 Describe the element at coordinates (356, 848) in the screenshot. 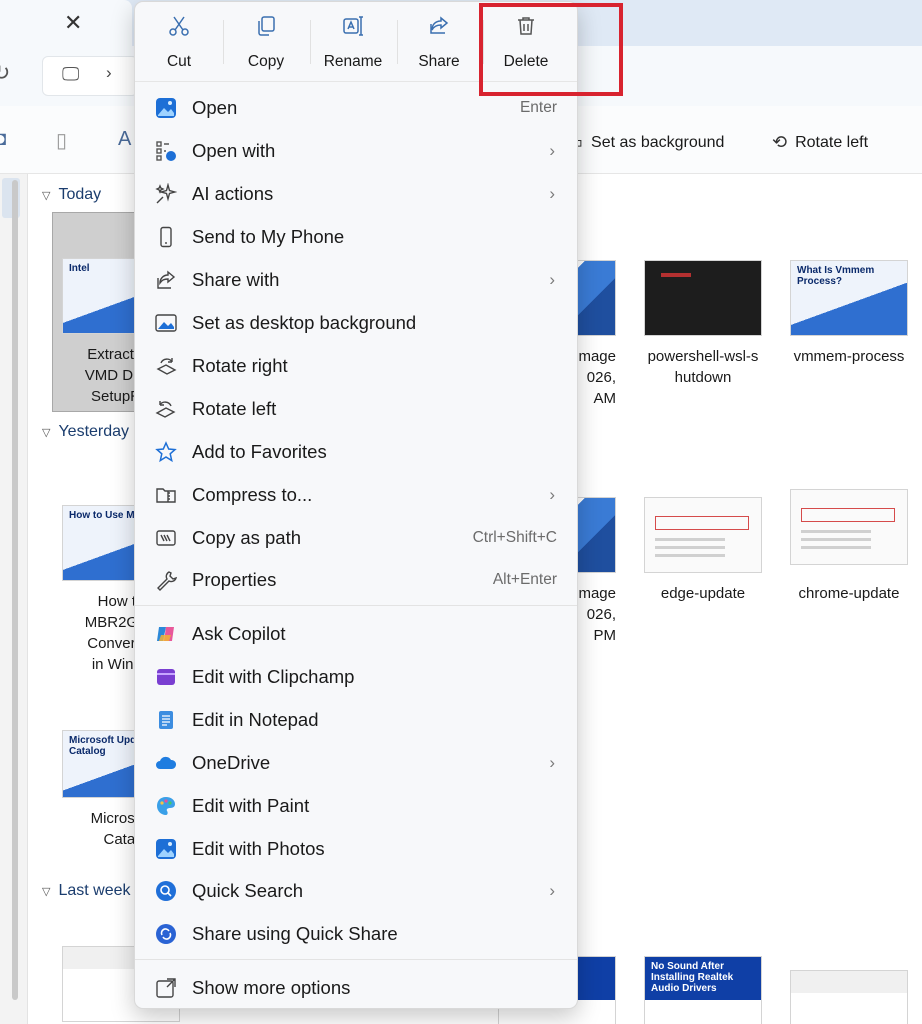

I see `menu-item-edit-with-photos: Edit with Photos` at that location.